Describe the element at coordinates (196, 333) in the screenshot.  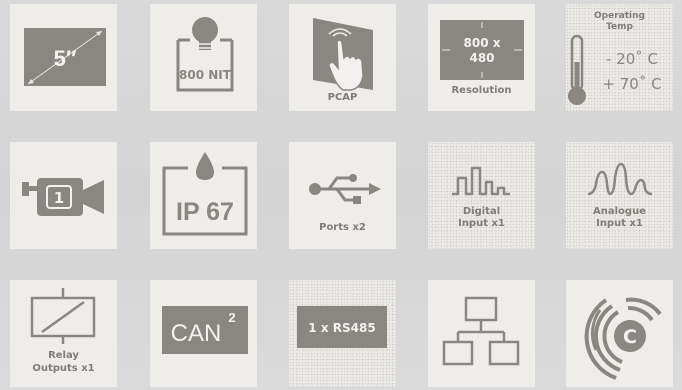
I see `can-text: CAN` at that location.